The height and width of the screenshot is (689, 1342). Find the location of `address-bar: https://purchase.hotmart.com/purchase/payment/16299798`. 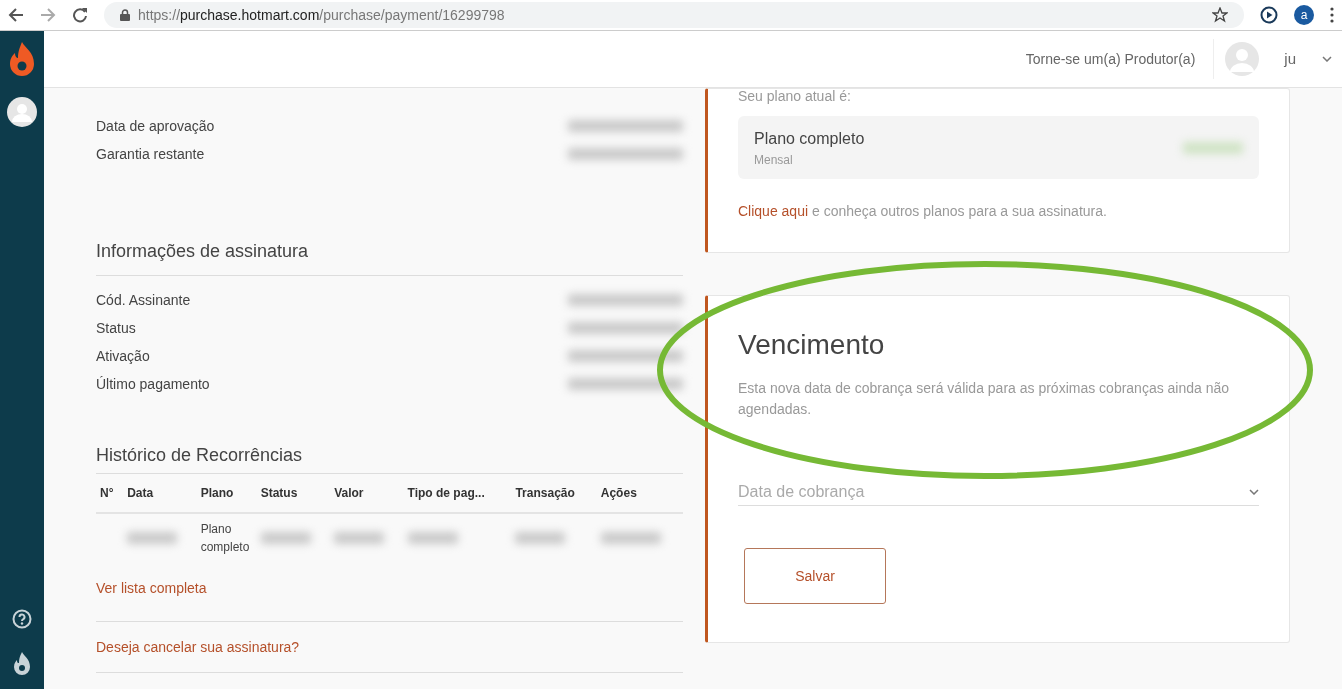

address-bar: https://purchase.hotmart.com/purchase/payment/16299798 is located at coordinates (674, 15).